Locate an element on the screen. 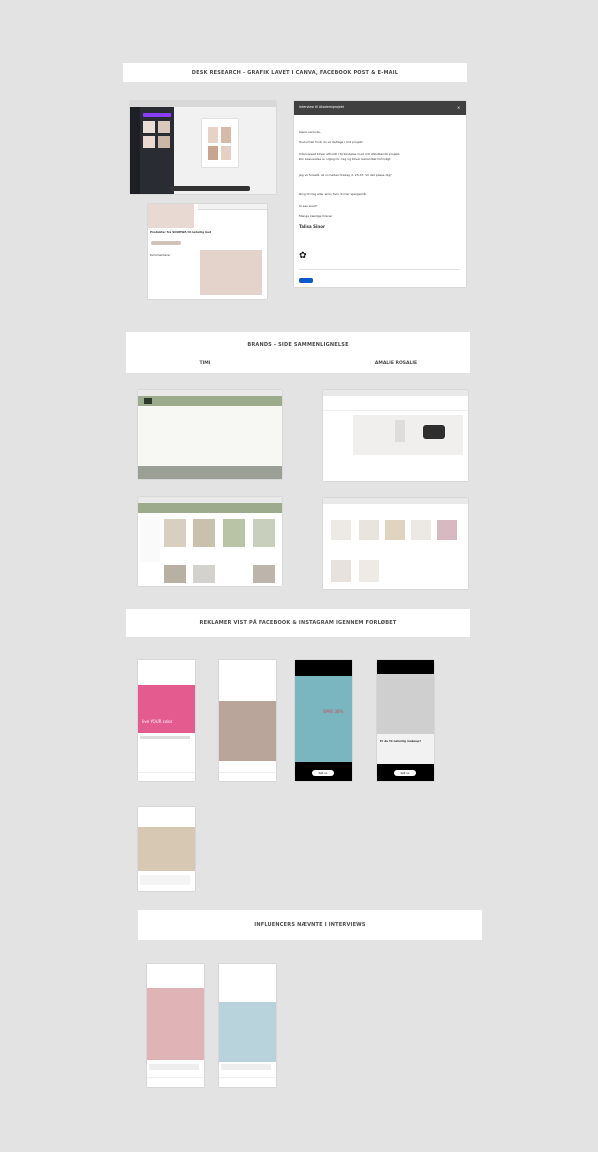 The height and width of the screenshot is (1152, 598). timi-menu-footer is located at coordinates (210, 472).